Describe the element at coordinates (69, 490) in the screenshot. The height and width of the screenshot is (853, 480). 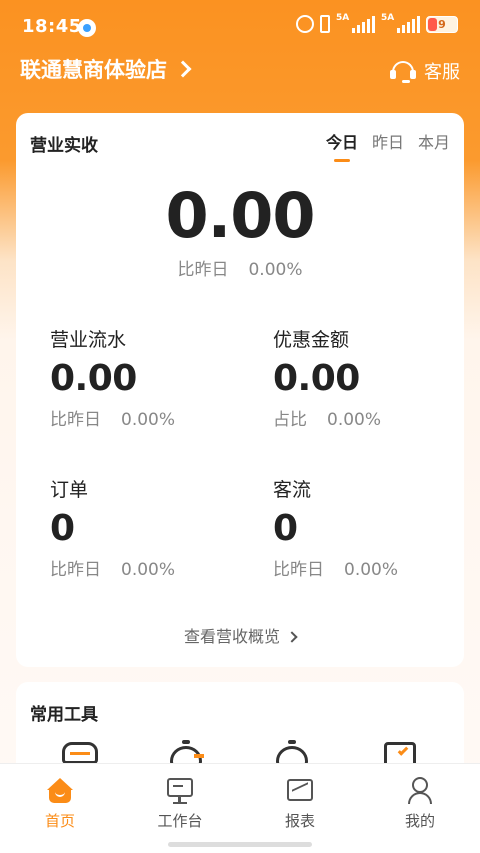
I see `metric-label: 订单` at that location.